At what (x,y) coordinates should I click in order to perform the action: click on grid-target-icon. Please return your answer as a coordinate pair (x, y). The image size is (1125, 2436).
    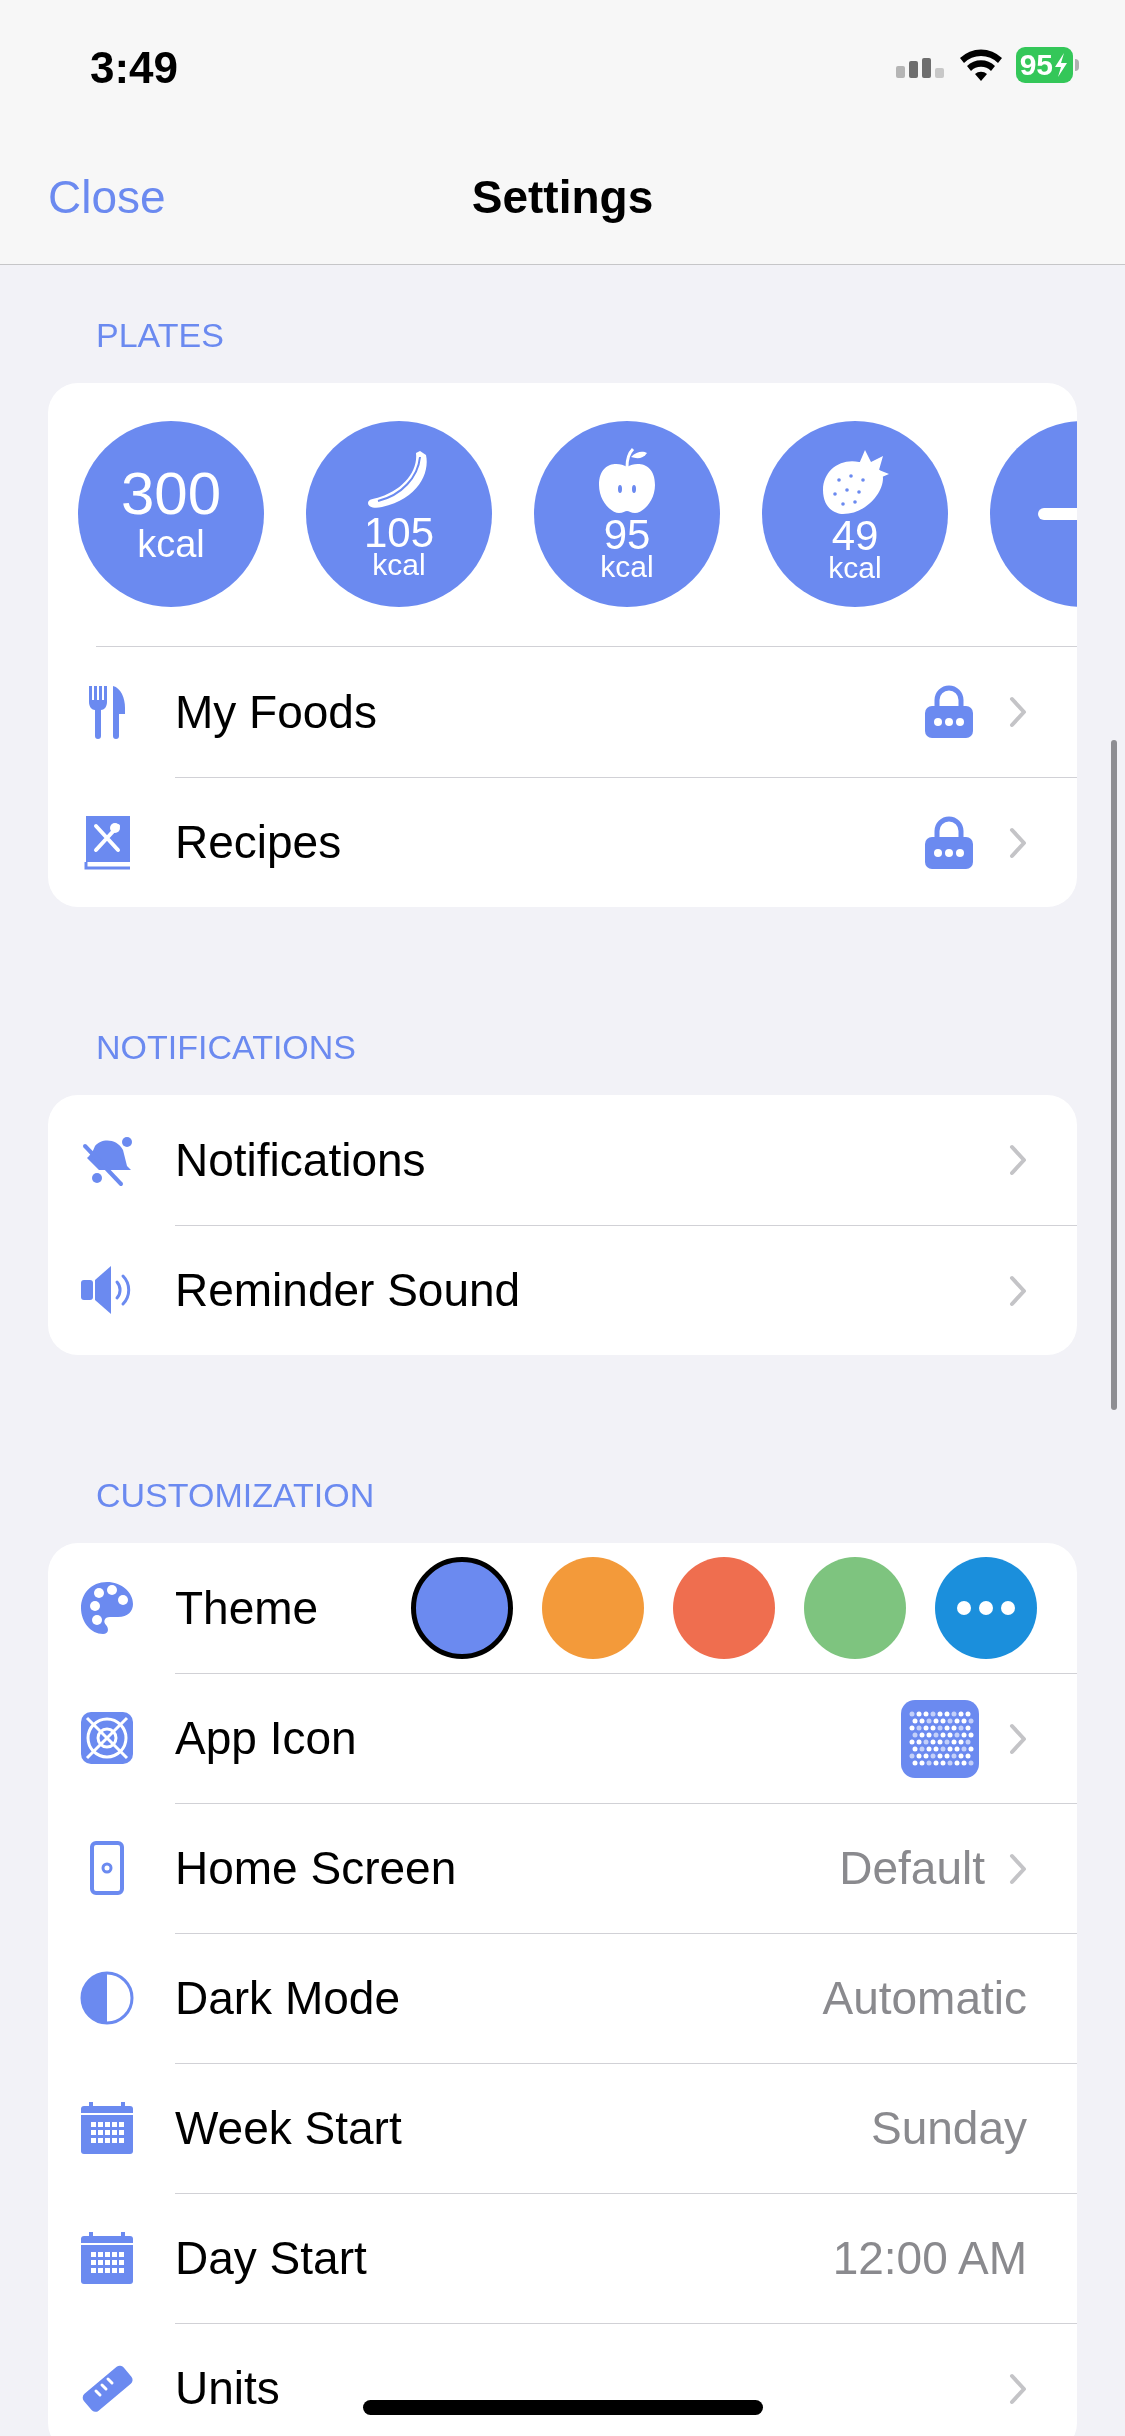
    Looking at the image, I should click on (107, 1738).